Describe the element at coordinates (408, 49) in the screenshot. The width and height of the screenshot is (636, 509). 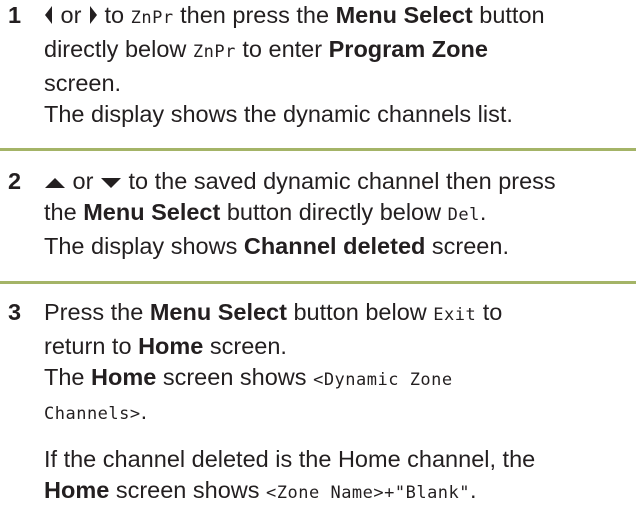
I see `program-zone-label: Program Zone` at that location.